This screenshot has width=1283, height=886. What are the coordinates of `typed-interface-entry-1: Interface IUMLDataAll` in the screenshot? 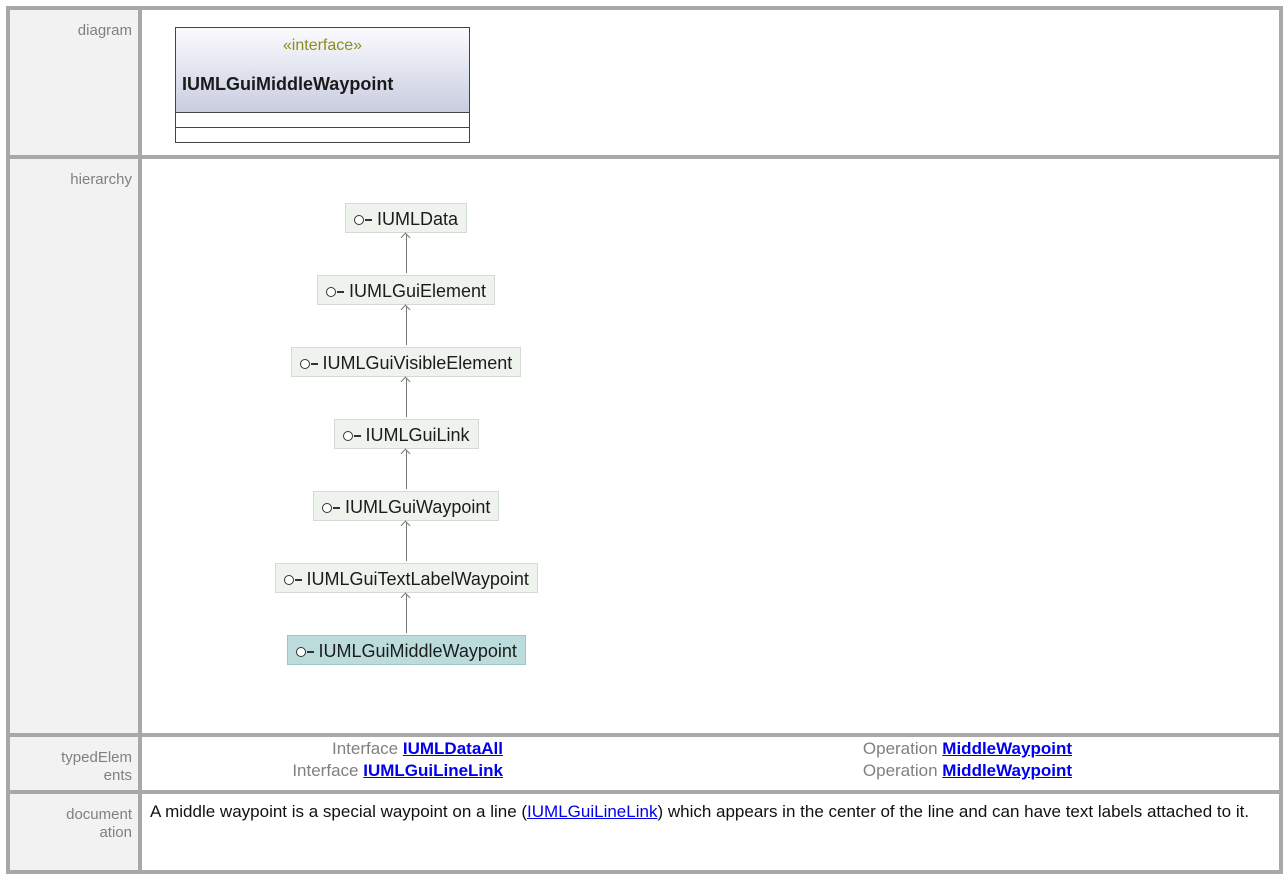 It's located at (417, 749).